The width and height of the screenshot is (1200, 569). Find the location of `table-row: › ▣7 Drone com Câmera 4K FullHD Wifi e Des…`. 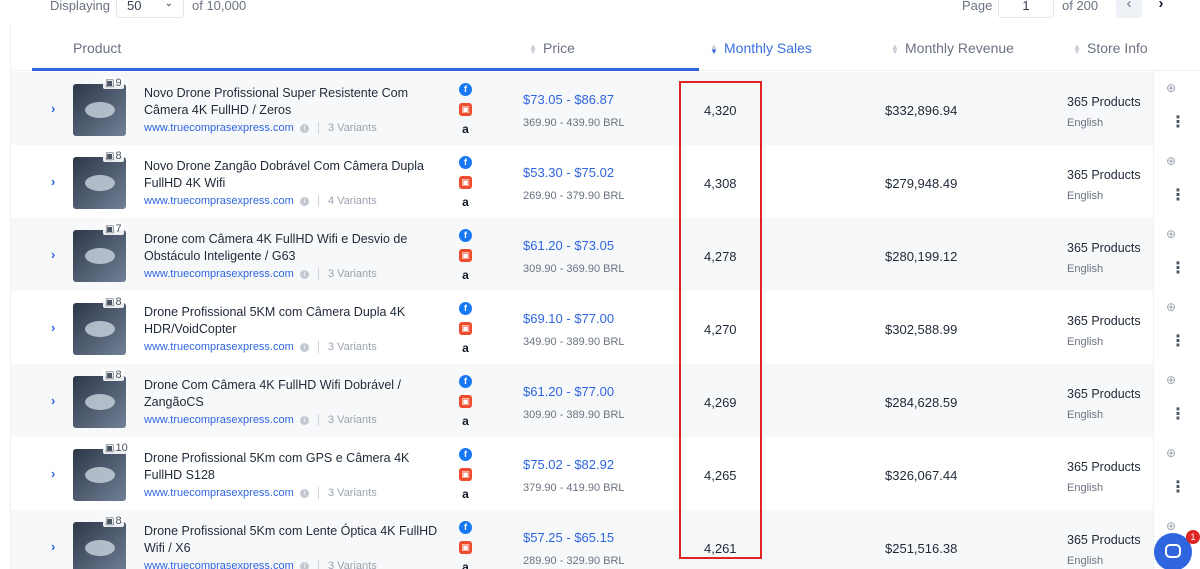

table-row: › ▣7 Drone com Câmera 4K FullHD Wifi e Des… is located at coordinates (582, 254).